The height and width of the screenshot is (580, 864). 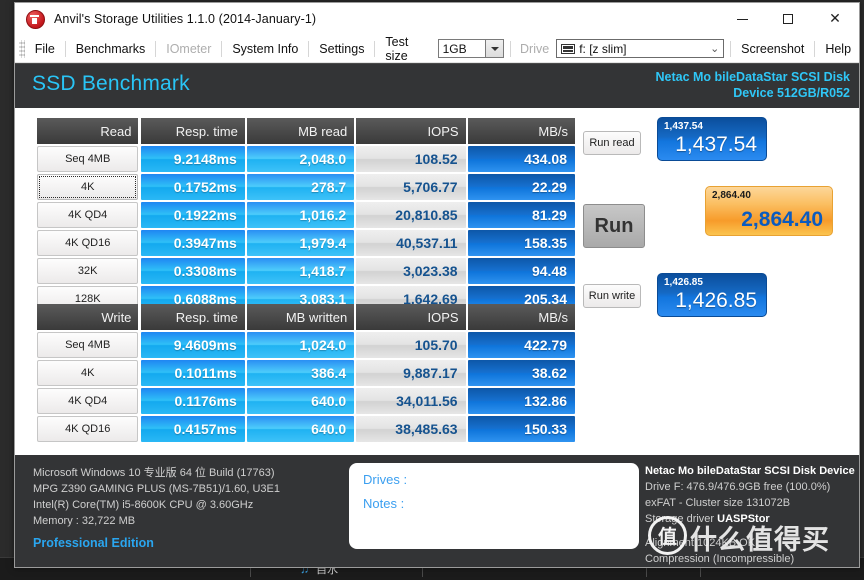 I want to click on chevron-down-icon: ⌄, so click(x=715, y=48).